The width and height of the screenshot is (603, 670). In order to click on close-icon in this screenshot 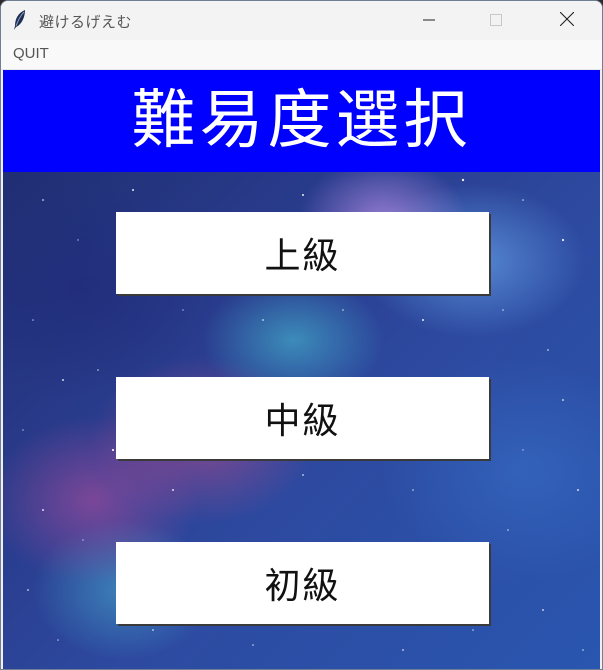, I will do `click(567, 20)`.